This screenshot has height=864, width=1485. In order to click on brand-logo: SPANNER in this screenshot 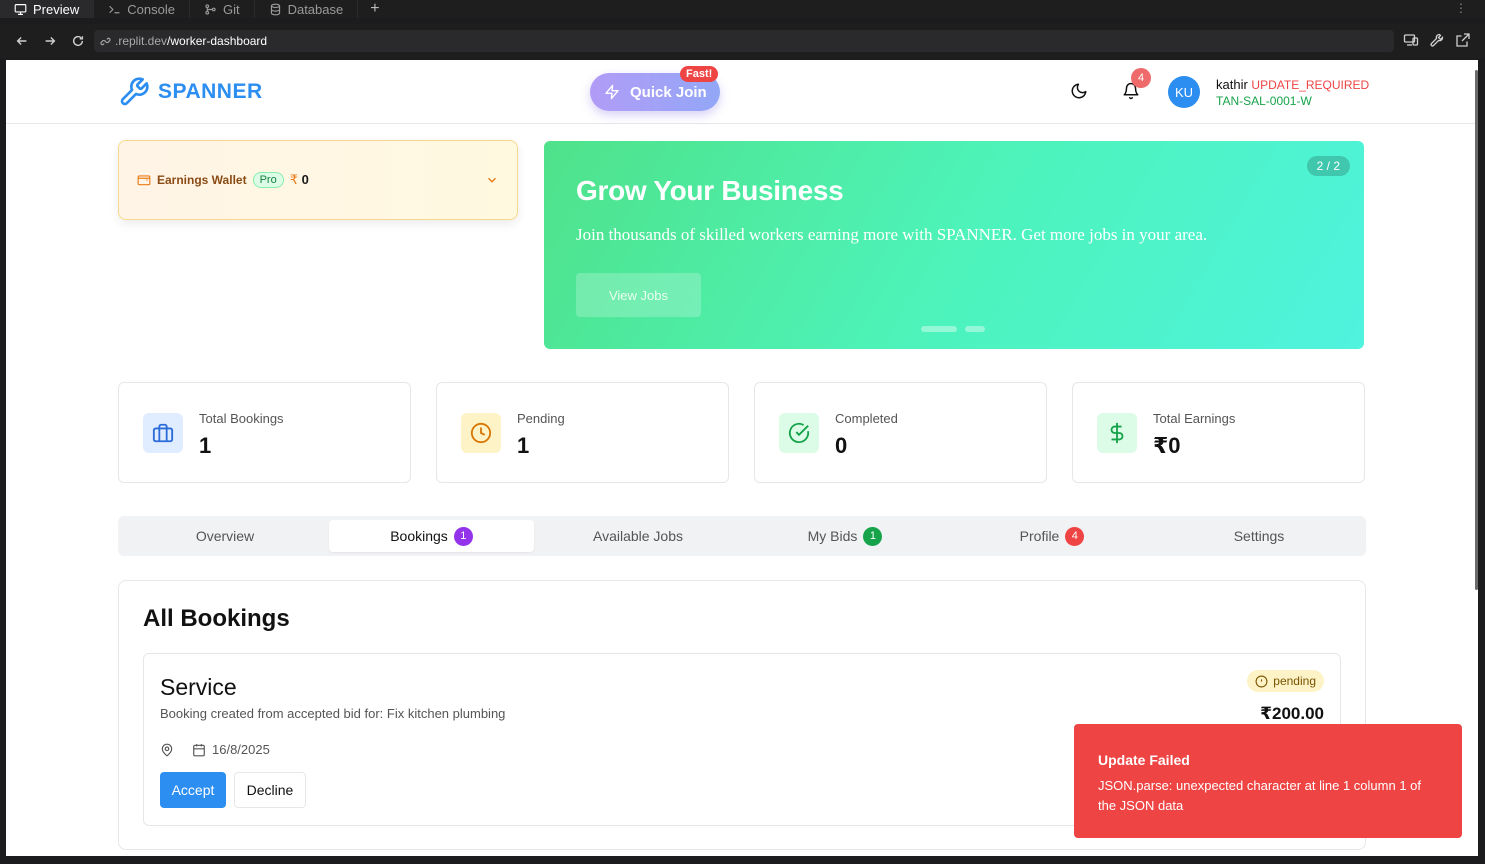, I will do `click(190, 92)`.